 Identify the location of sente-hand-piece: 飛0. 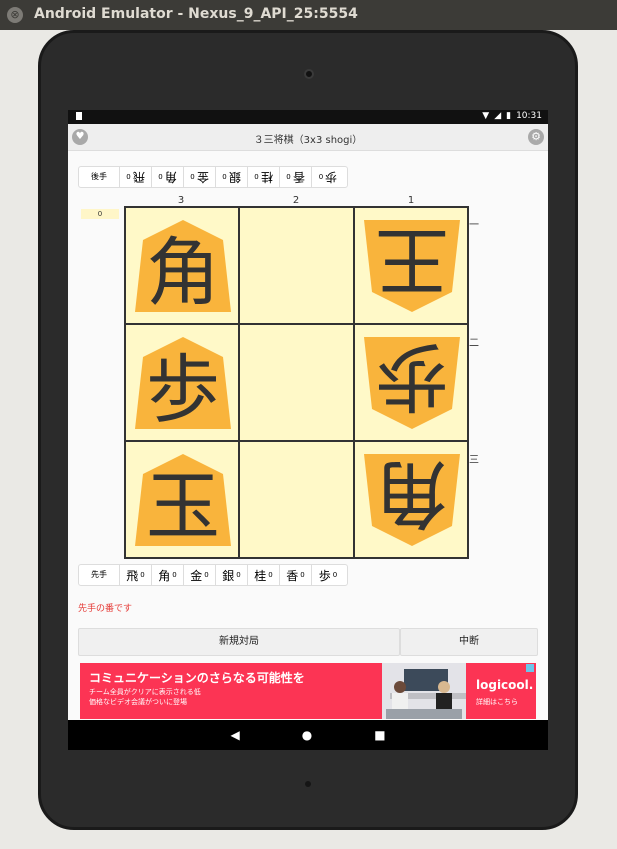
(136, 575).